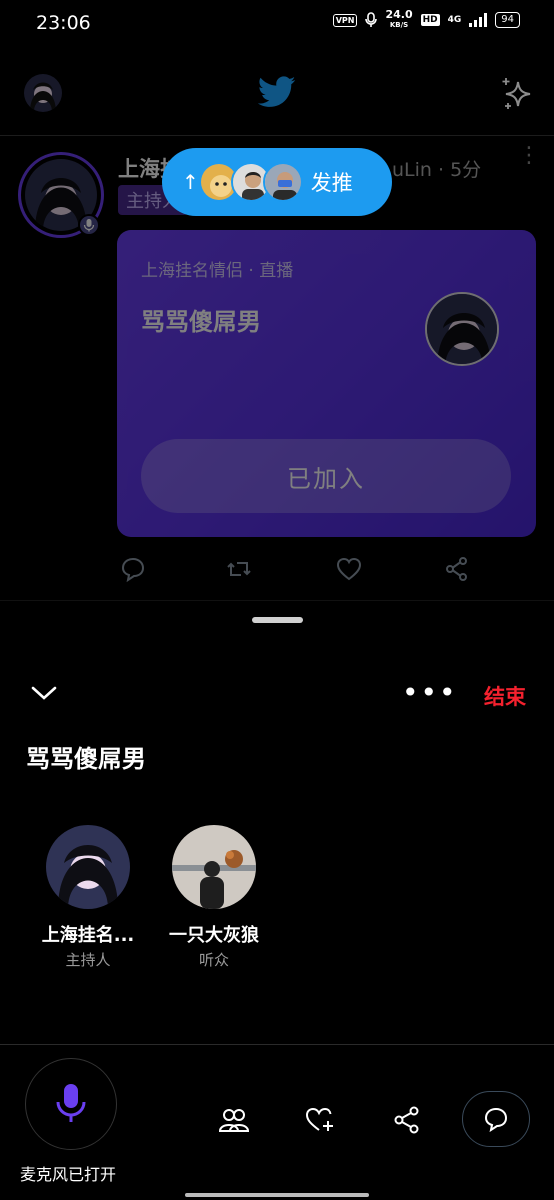  I want to click on heart-plus-icon, so click(320, 1120).